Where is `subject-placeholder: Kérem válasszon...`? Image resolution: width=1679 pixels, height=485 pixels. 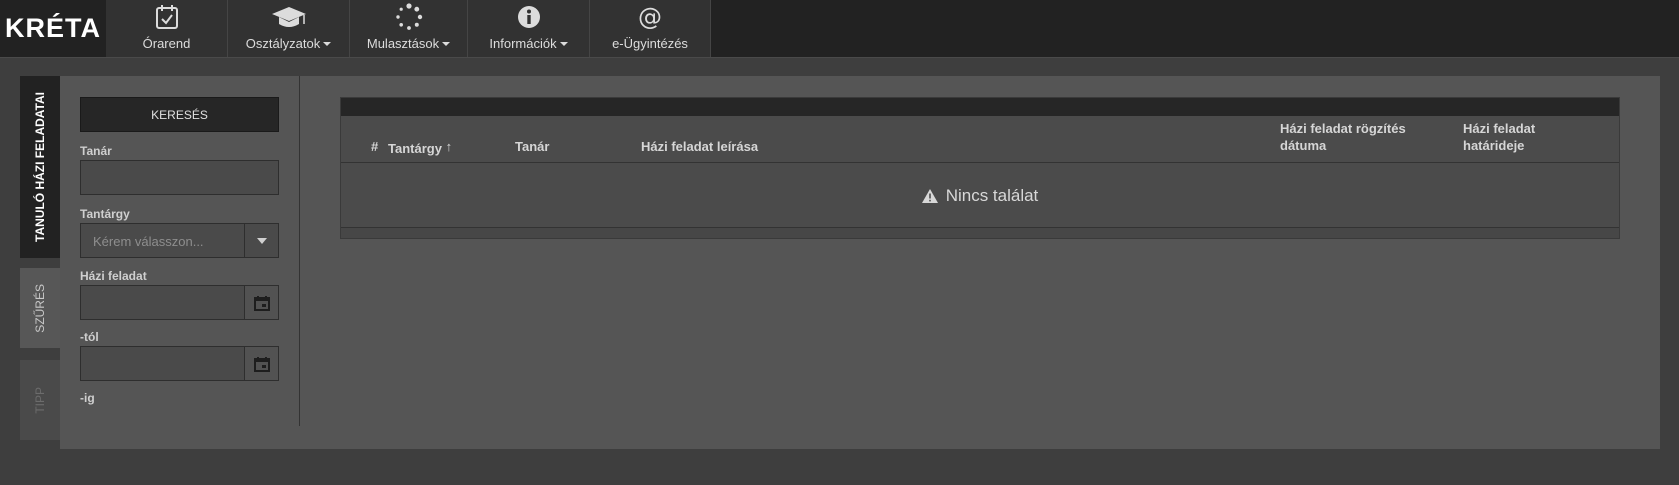
subject-placeholder: Kérem válasszon... is located at coordinates (148, 241).